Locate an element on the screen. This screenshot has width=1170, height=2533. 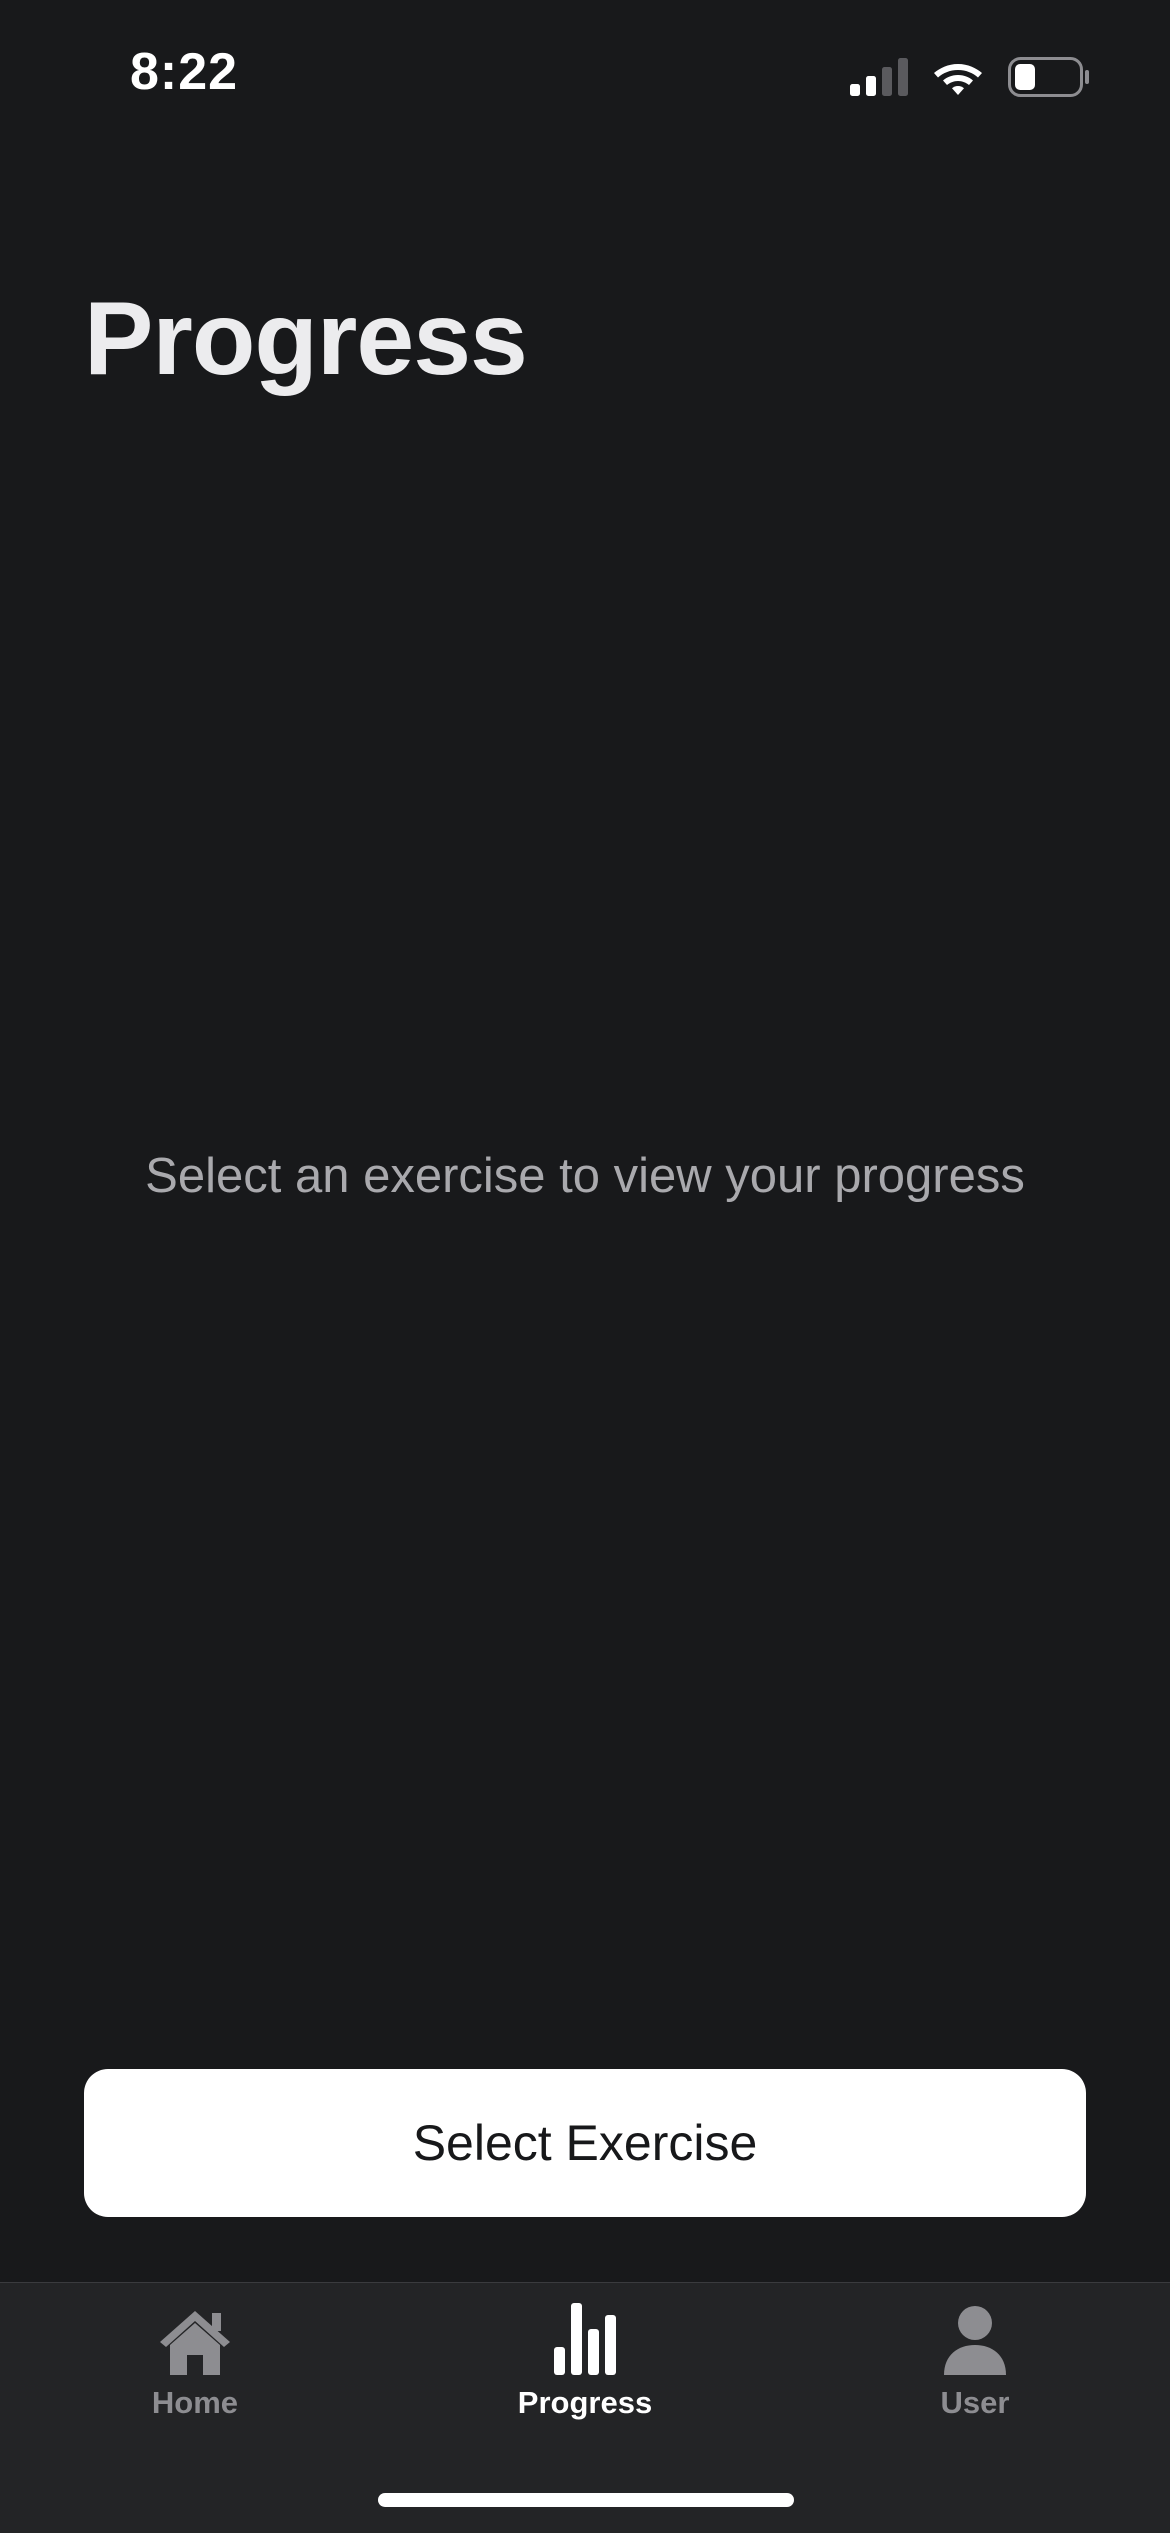
home-icon is located at coordinates (195, 2339).